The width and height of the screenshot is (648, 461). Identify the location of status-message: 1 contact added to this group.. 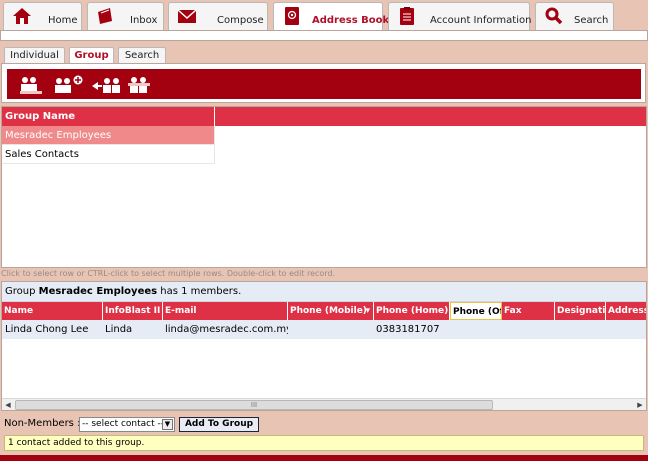
(324, 443).